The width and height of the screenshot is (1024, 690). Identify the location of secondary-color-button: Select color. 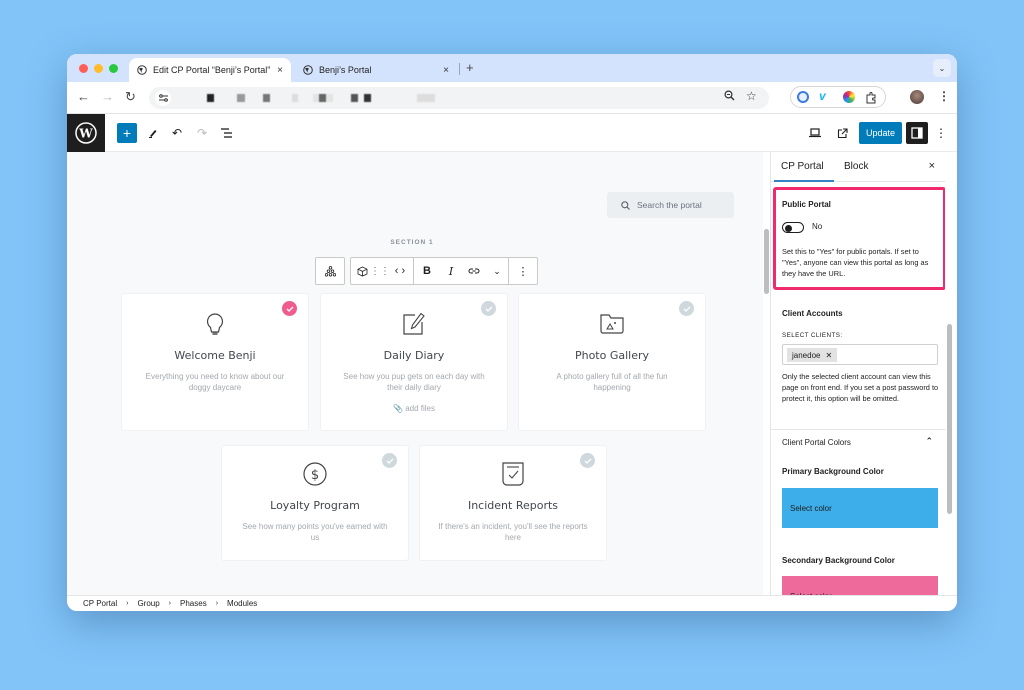
(860, 585).